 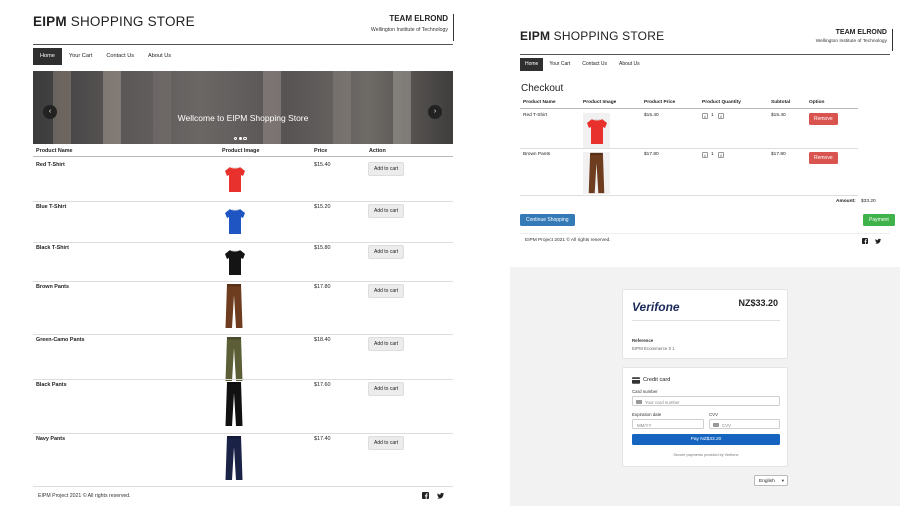 I want to click on checkout-item-price: $15.40, so click(x=651, y=115).